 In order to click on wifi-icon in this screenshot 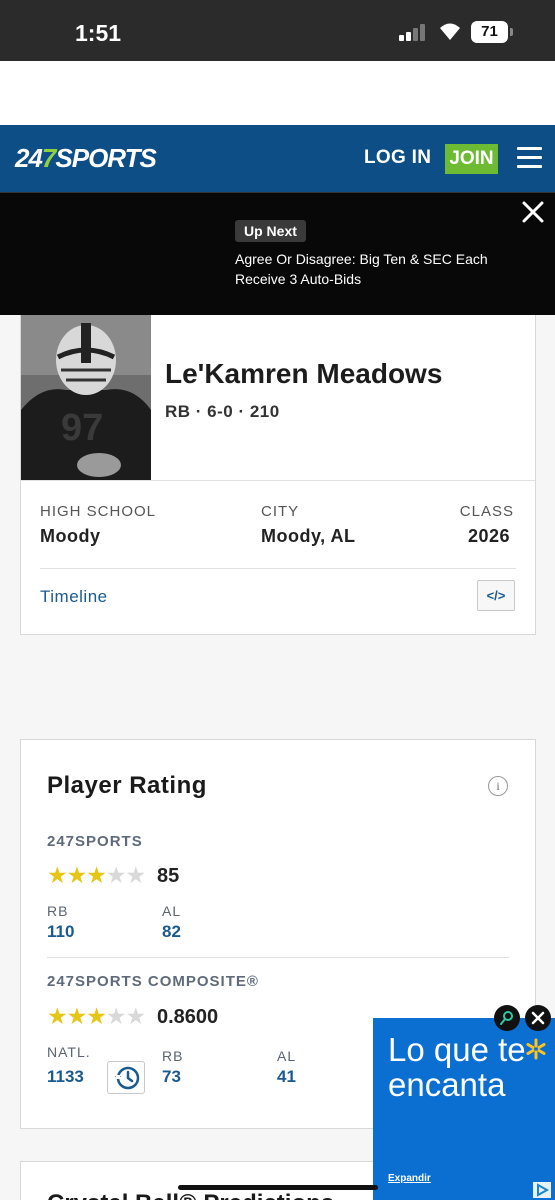, I will do `click(450, 31)`.